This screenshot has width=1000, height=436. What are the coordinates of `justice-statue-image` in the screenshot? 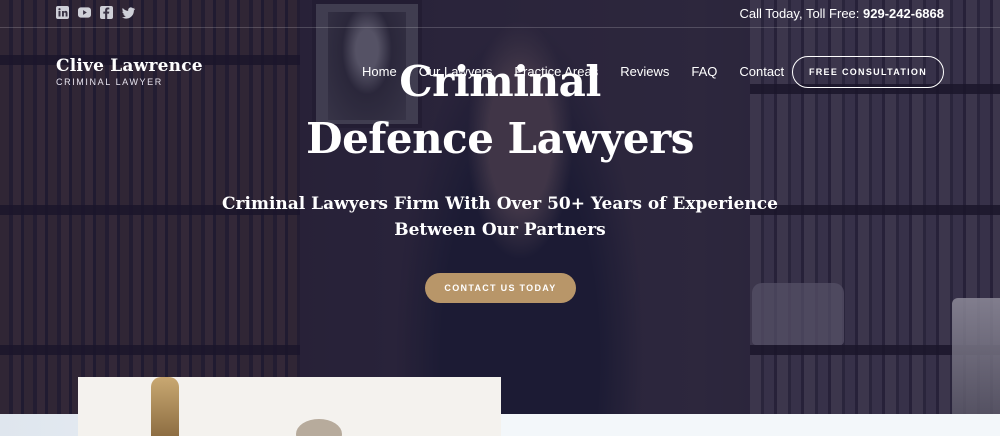 It's located at (165, 406).